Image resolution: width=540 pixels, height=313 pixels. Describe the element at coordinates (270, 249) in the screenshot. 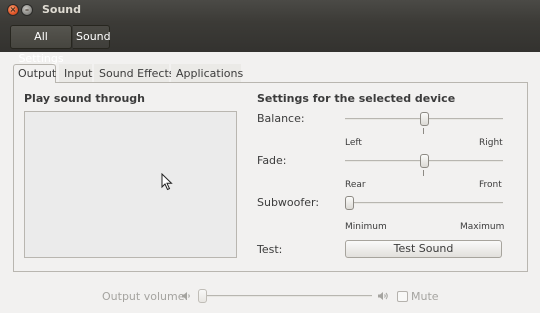

I see `test-label: Test:` at that location.